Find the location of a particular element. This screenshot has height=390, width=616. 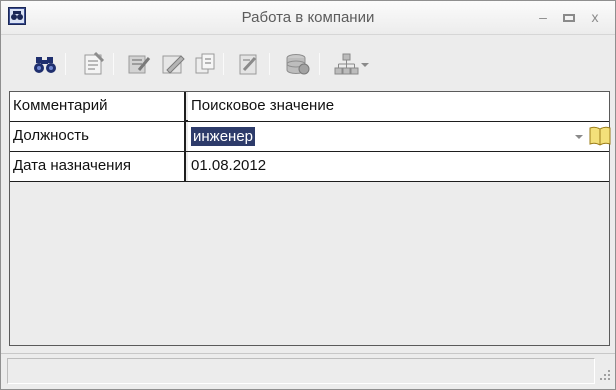

header-comment: Комментарий is located at coordinates (98, 106).